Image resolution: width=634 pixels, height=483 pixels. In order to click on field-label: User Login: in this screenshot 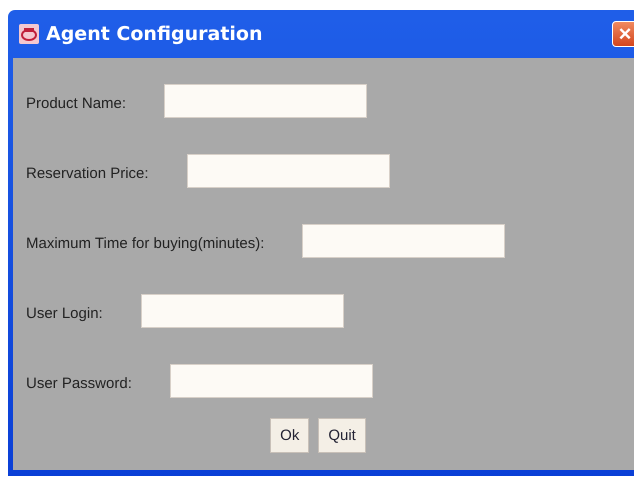, I will do `click(64, 313)`.